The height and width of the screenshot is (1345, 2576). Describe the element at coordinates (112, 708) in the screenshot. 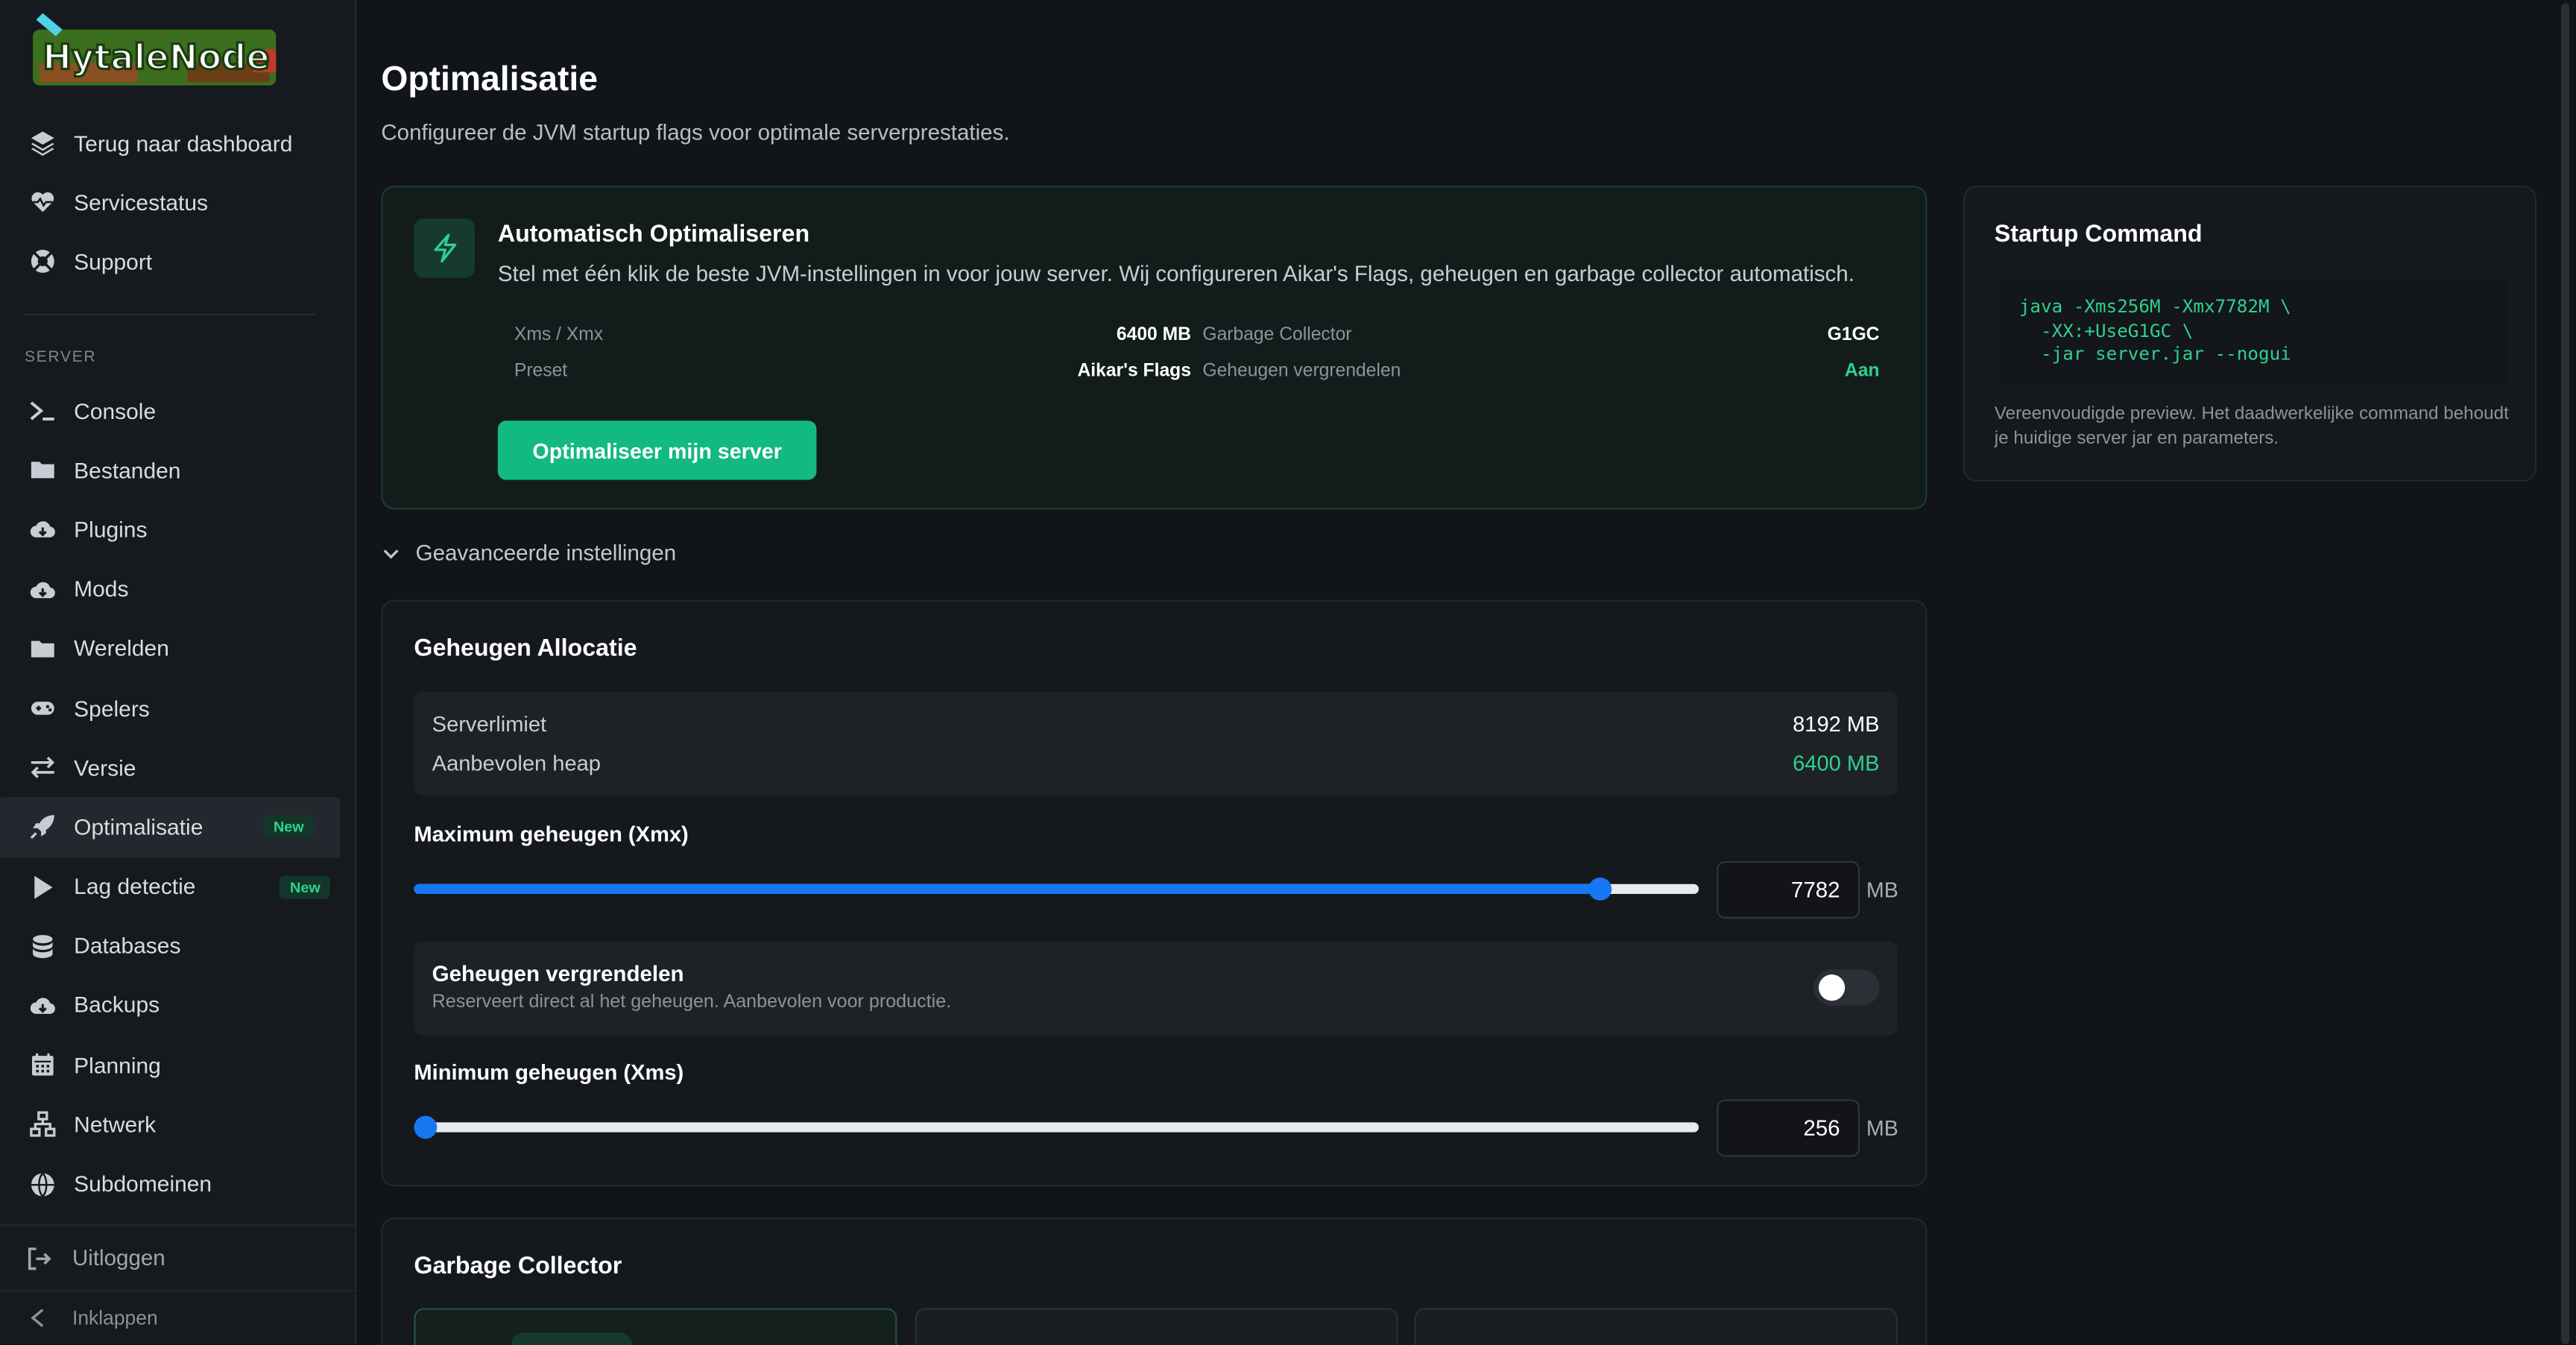

I see `sidebar-item-label: Spelers` at that location.